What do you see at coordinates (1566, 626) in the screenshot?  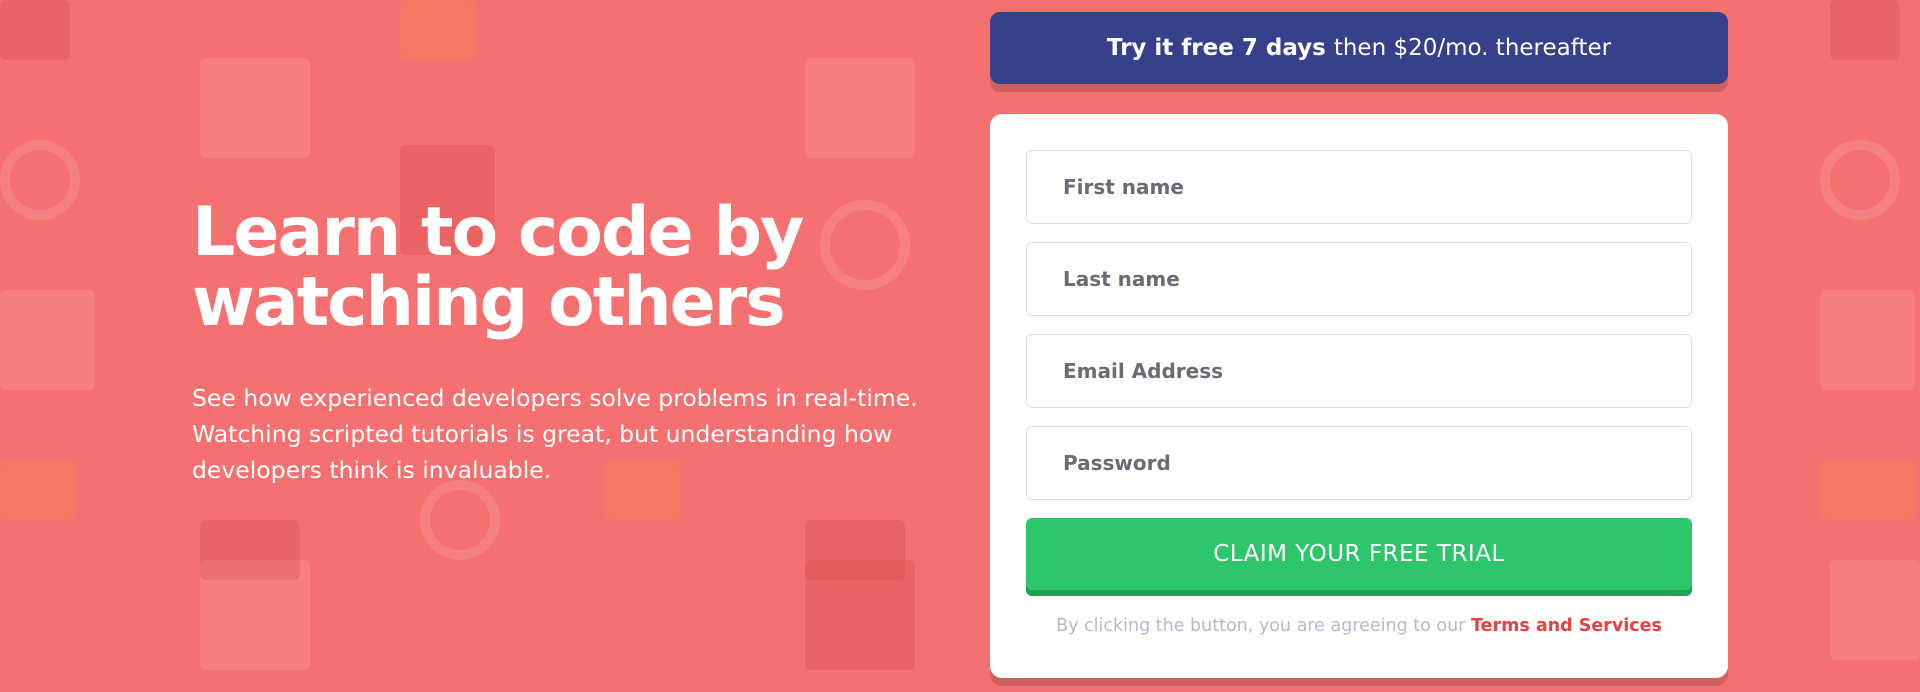 I see `terms-link: Terms and Services` at bounding box center [1566, 626].